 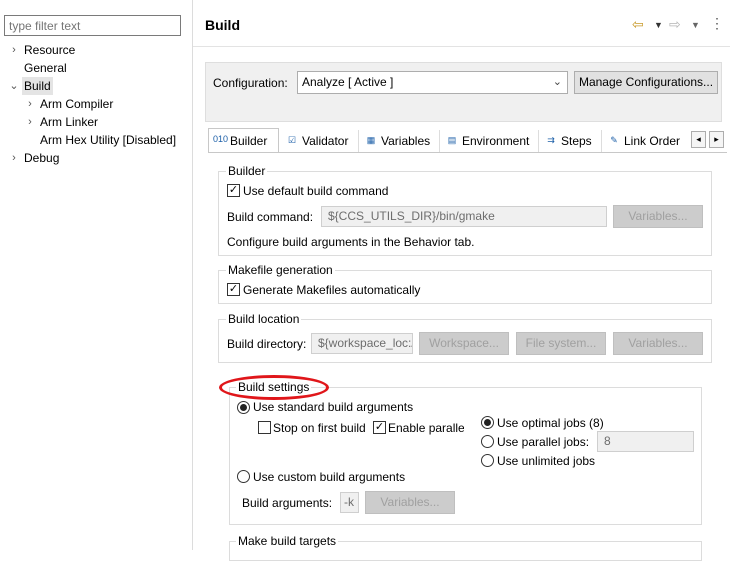 What do you see at coordinates (287, 503) in the screenshot?
I see `build-arguments-label: Build arguments:` at bounding box center [287, 503].